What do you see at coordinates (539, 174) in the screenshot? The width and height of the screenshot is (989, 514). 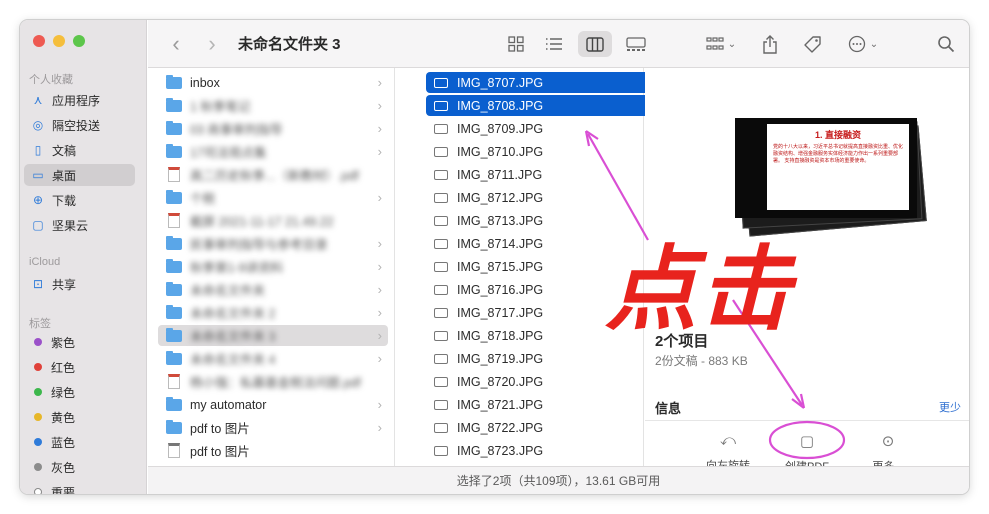 I see `file-row: IMG_8711.JPG` at bounding box center [539, 174].